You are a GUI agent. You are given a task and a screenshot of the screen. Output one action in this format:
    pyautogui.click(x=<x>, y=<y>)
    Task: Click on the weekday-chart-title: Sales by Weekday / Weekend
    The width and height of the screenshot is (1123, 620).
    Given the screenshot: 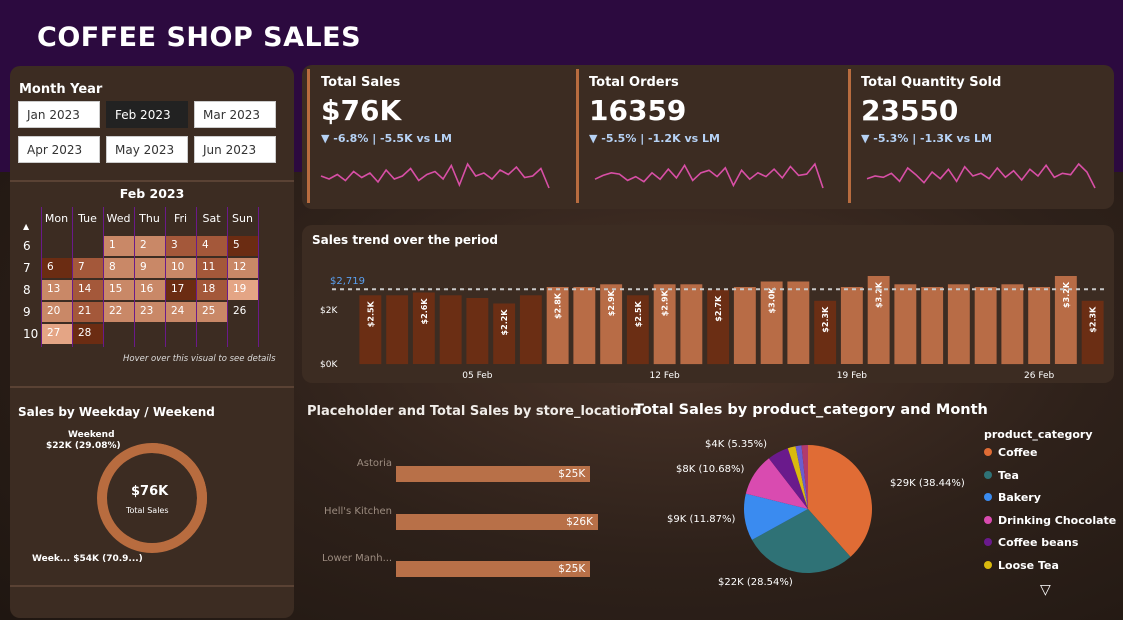 What is the action you would take?
    pyautogui.click(x=116, y=412)
    